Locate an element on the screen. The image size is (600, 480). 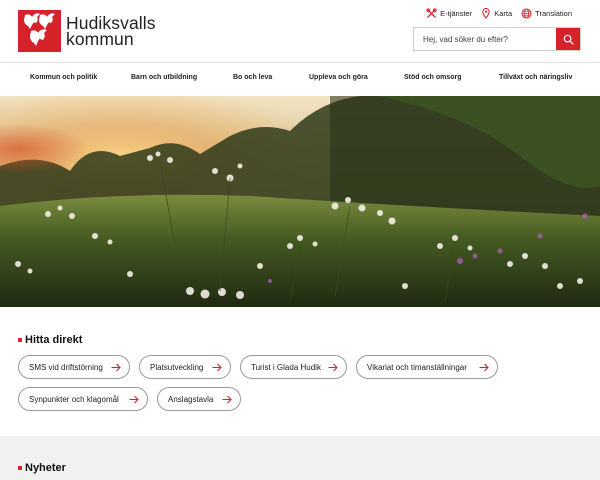
util-link-e-tjanster: E-tjänster is located at coordinates (449, 13).